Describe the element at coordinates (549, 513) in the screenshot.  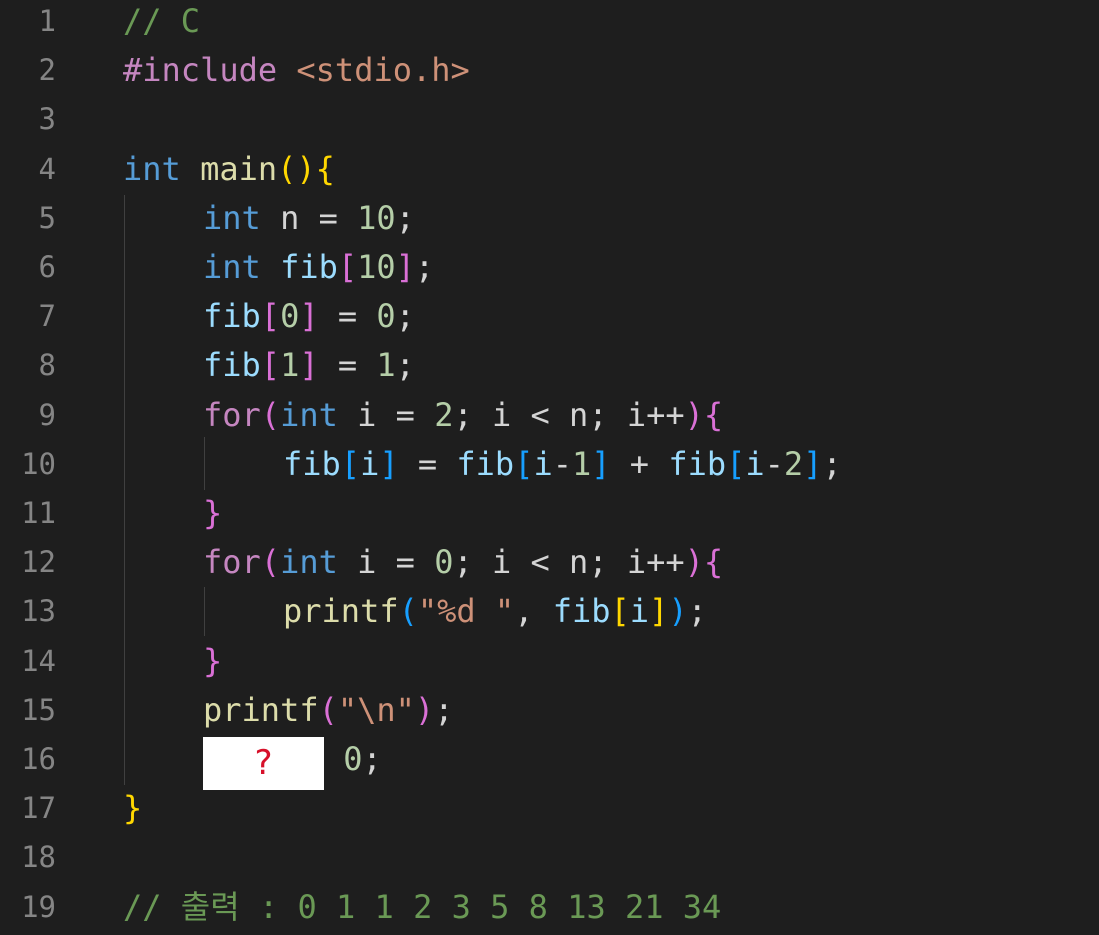
I see `code-line: 11}` at that location.